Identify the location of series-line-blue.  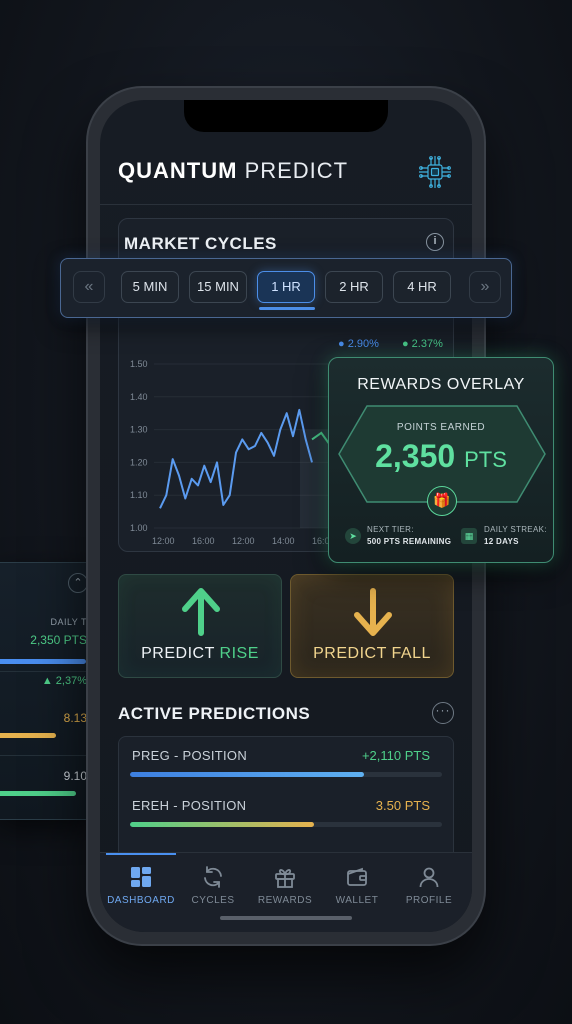
(236, 458).